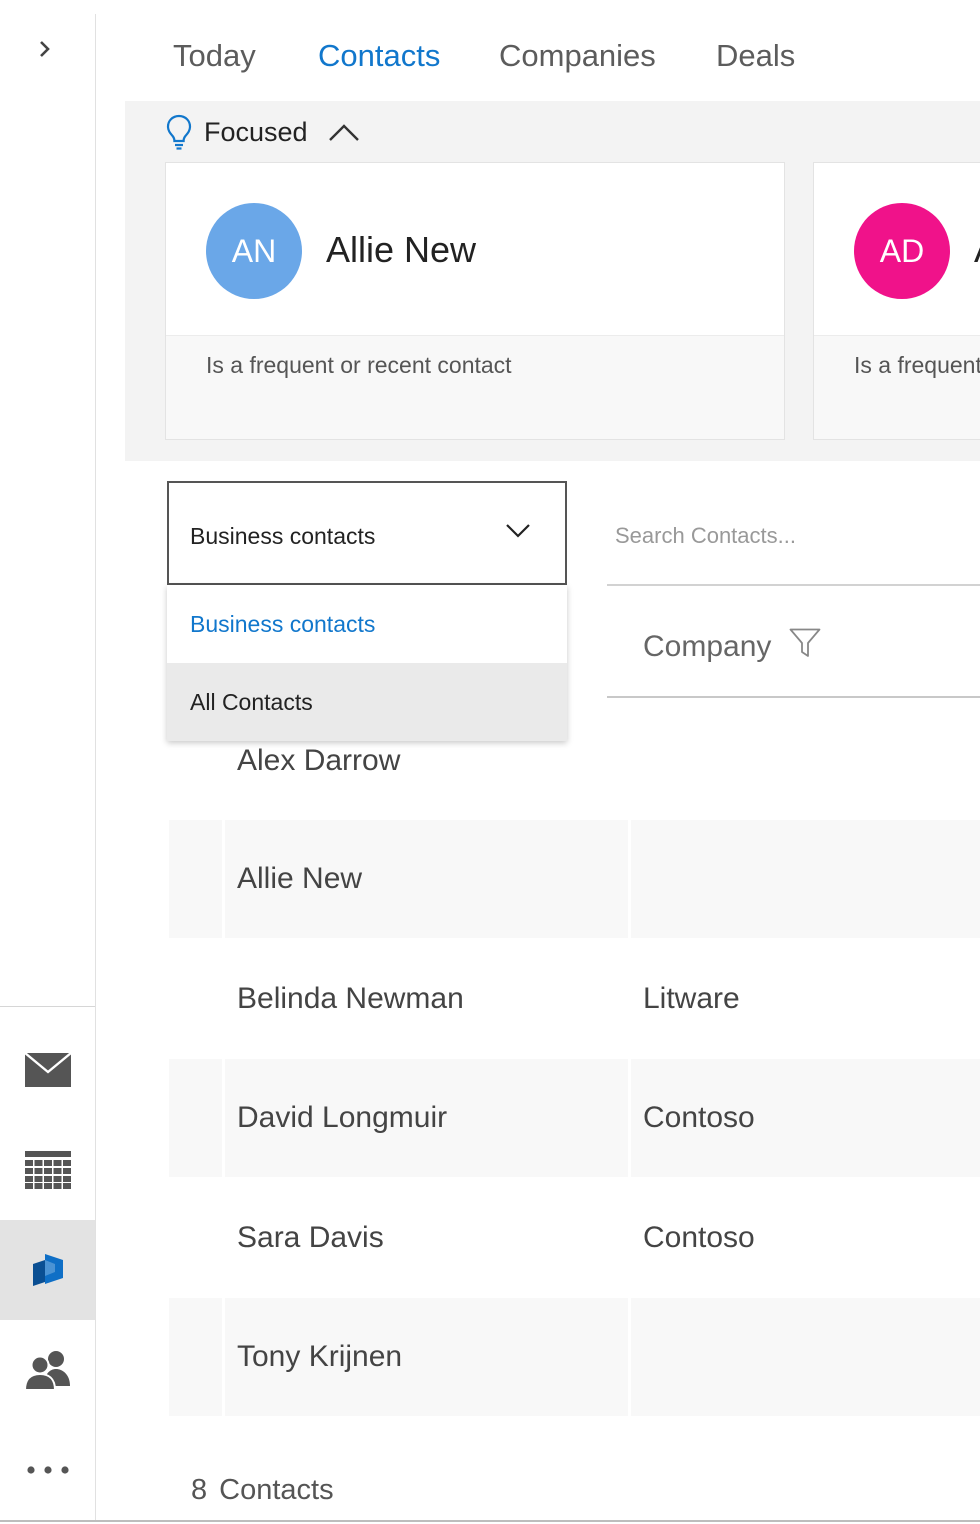  I want to click on tab-deals: Deals, so click(755, 56).